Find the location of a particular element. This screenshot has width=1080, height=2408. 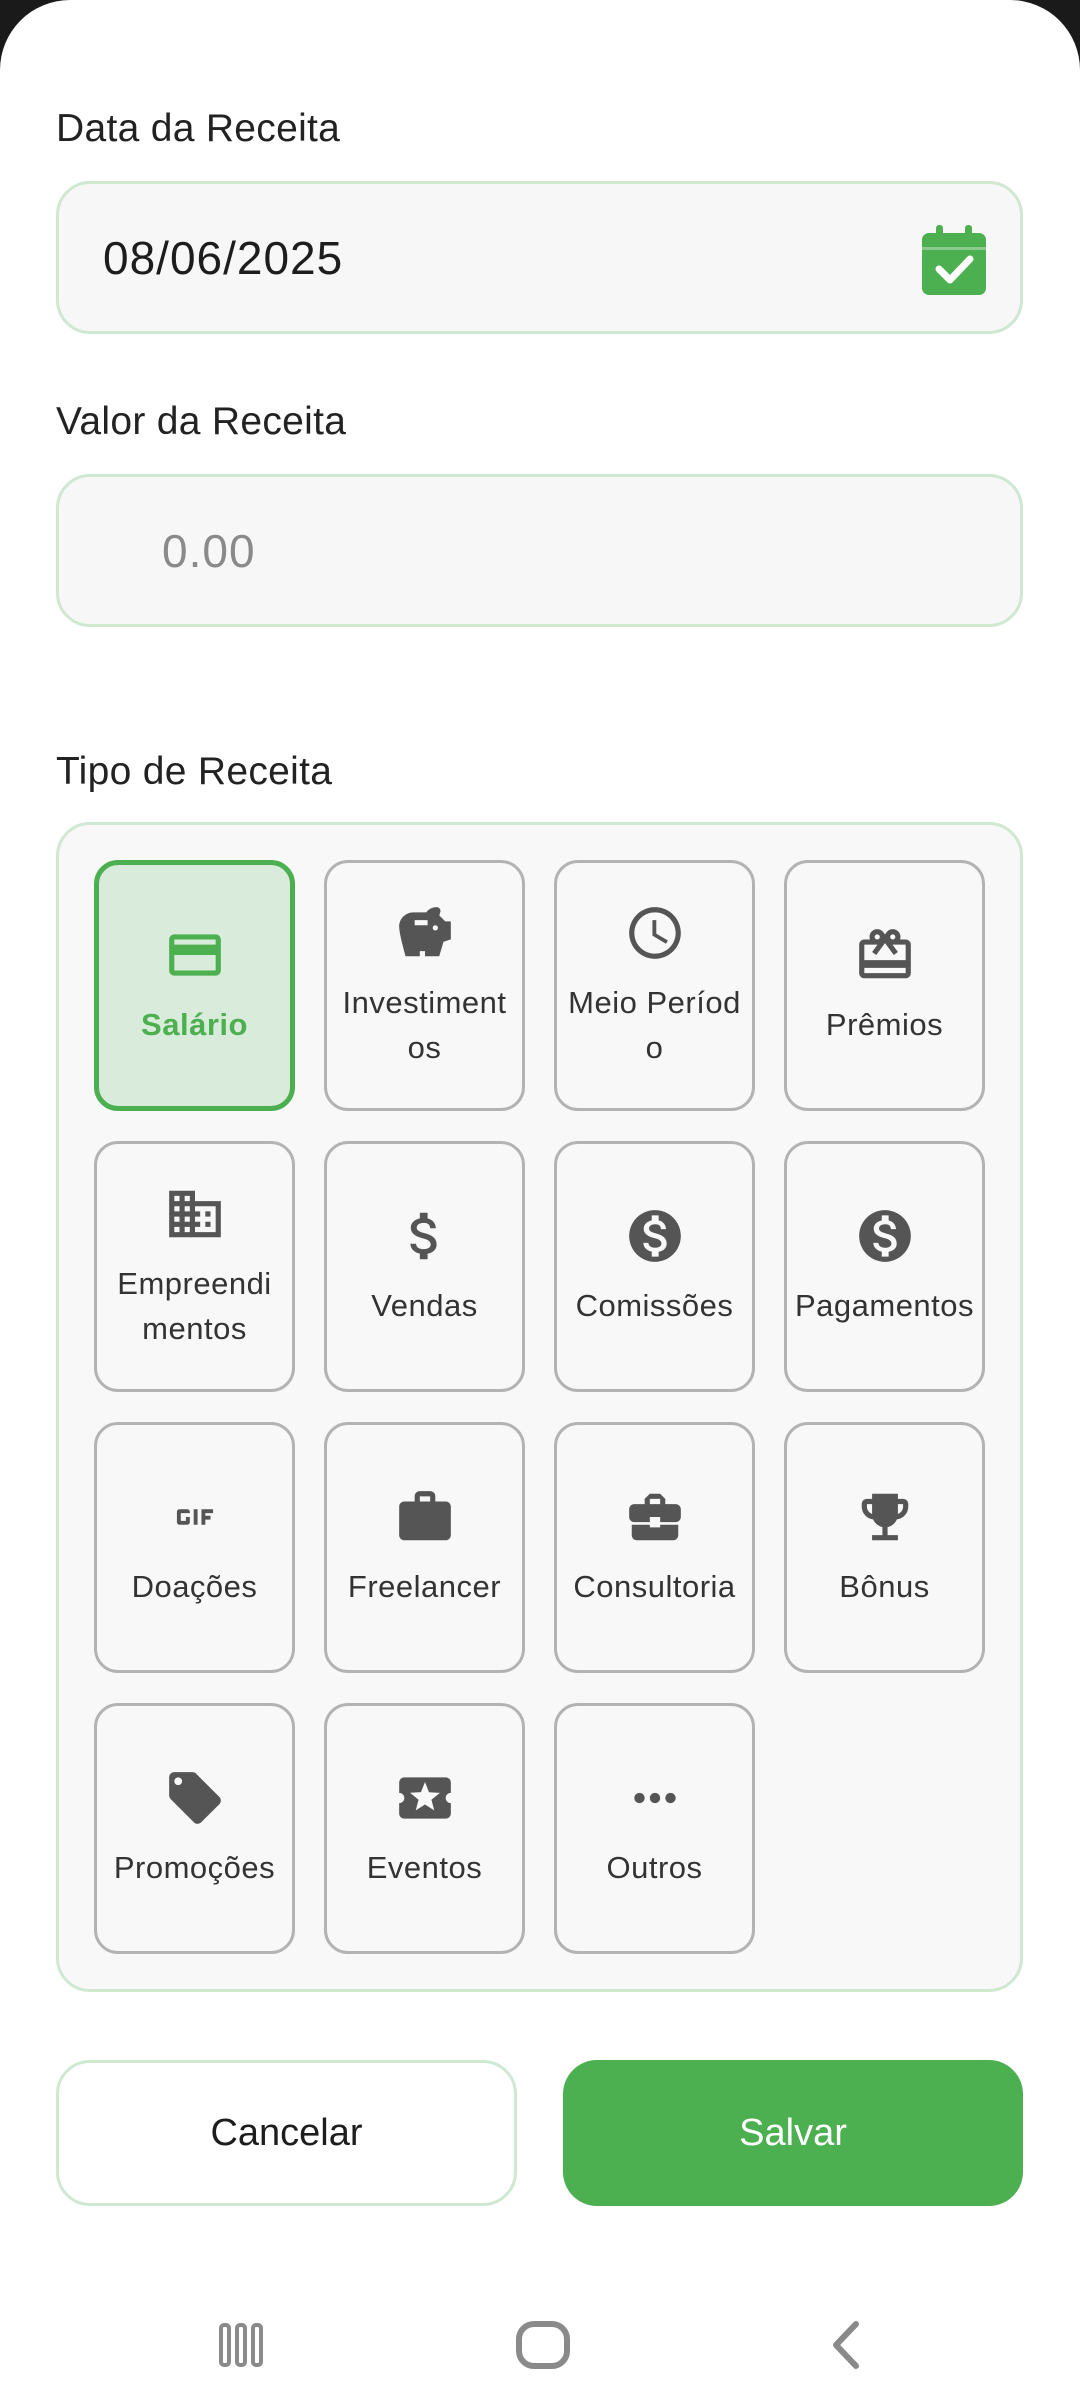

category-label: Empreendimentos is located at coordinates (194, 1305).